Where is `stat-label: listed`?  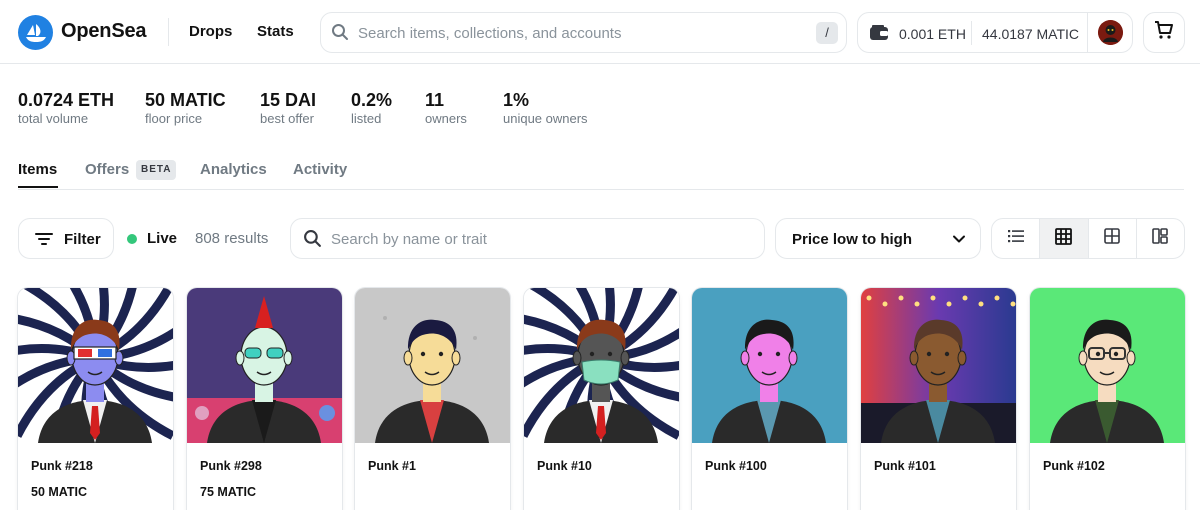
stat-label: listed is located at coordinates (366, 118).